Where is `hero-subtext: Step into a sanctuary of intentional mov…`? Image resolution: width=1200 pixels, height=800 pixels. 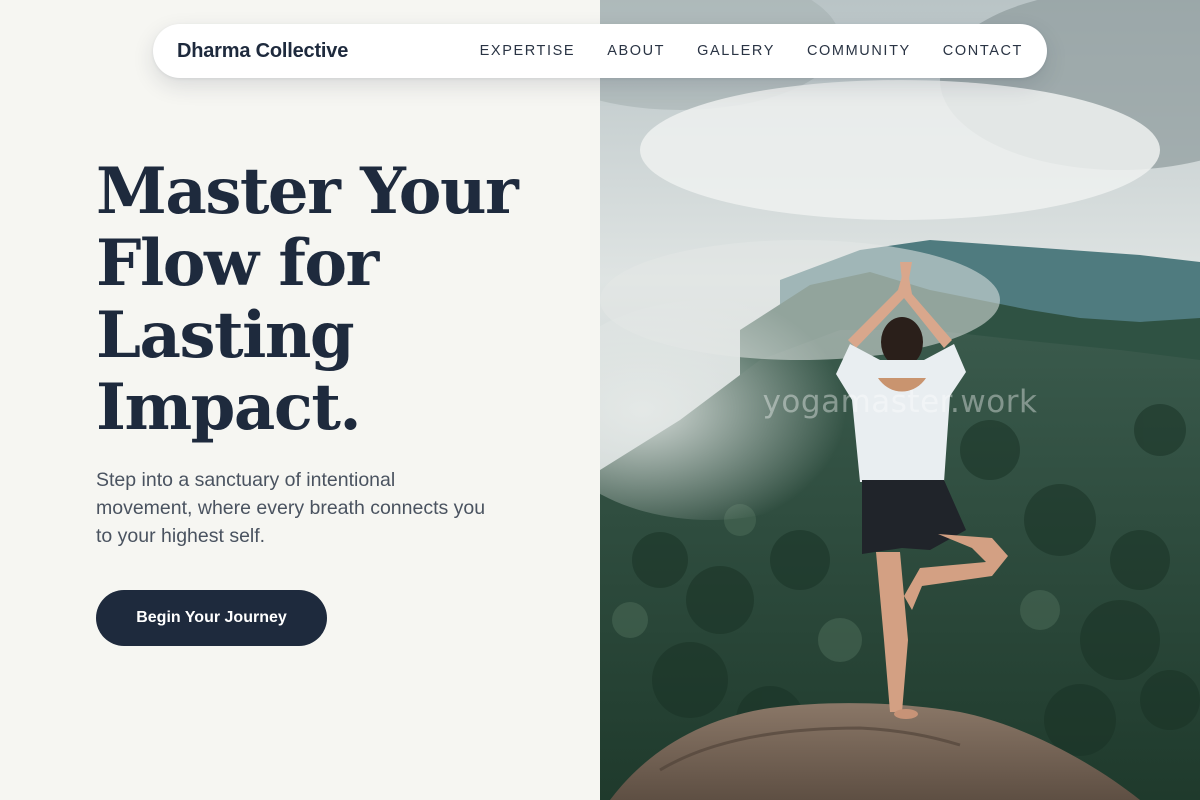
hero-subtext: Step into a sanctuary of intentional mov… is located at coordinates (291, 508).